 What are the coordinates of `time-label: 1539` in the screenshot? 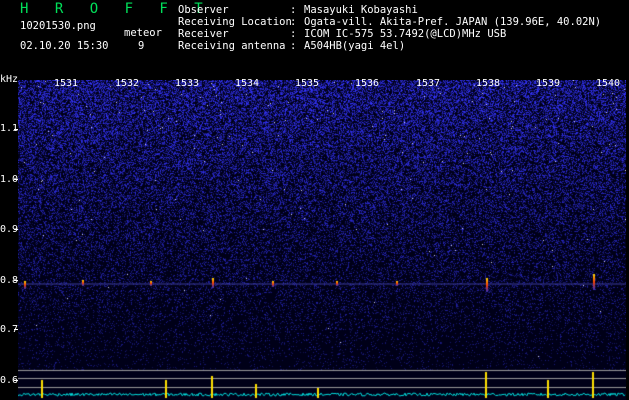 It's located at (548, 83).